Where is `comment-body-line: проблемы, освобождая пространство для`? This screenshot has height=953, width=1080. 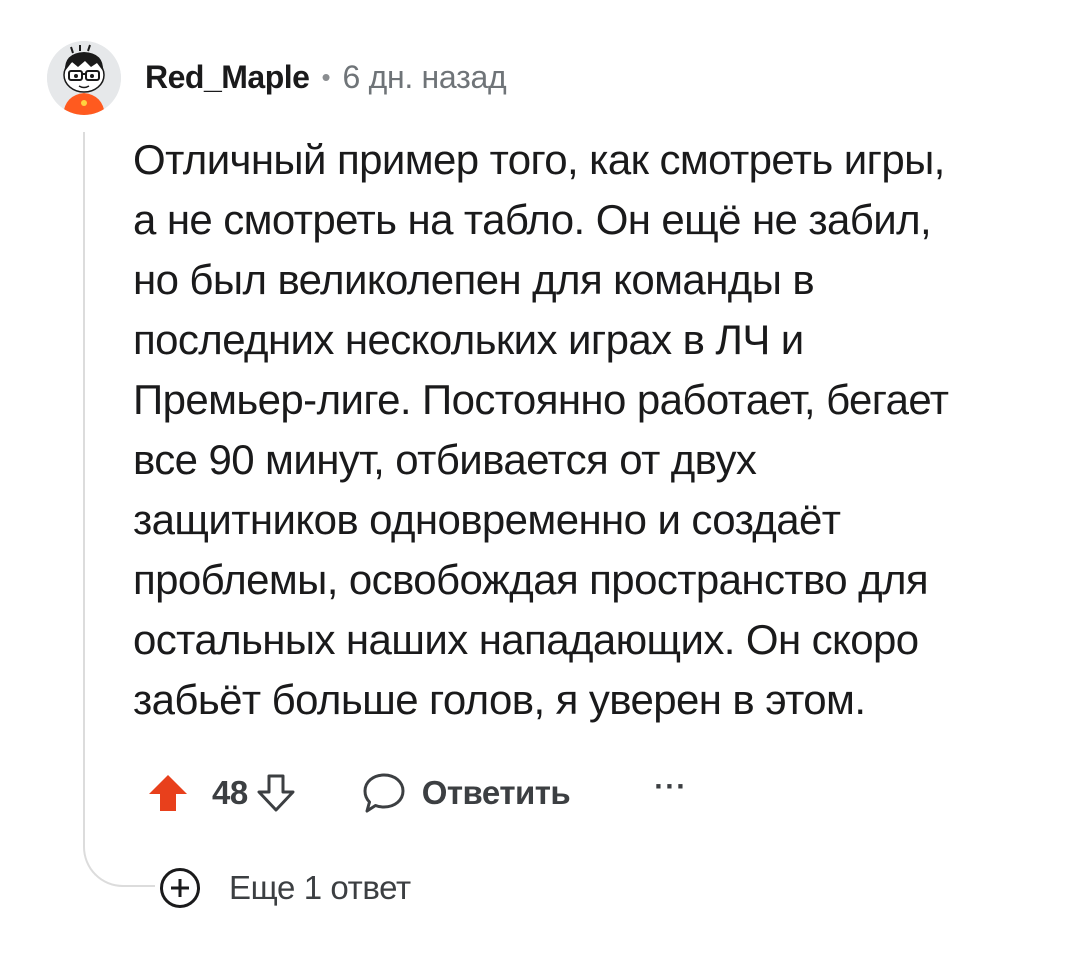
comment-body-line: проблемы, освобождая пространство для is located at coordinates (531, 579).